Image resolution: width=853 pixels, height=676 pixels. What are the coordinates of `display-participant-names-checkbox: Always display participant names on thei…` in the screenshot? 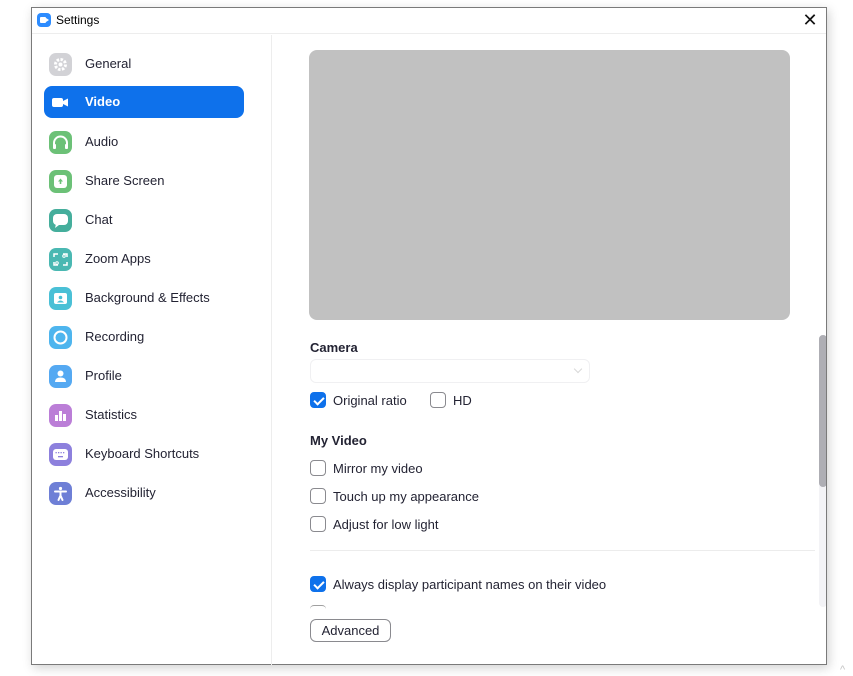 It's located at (465, 584).